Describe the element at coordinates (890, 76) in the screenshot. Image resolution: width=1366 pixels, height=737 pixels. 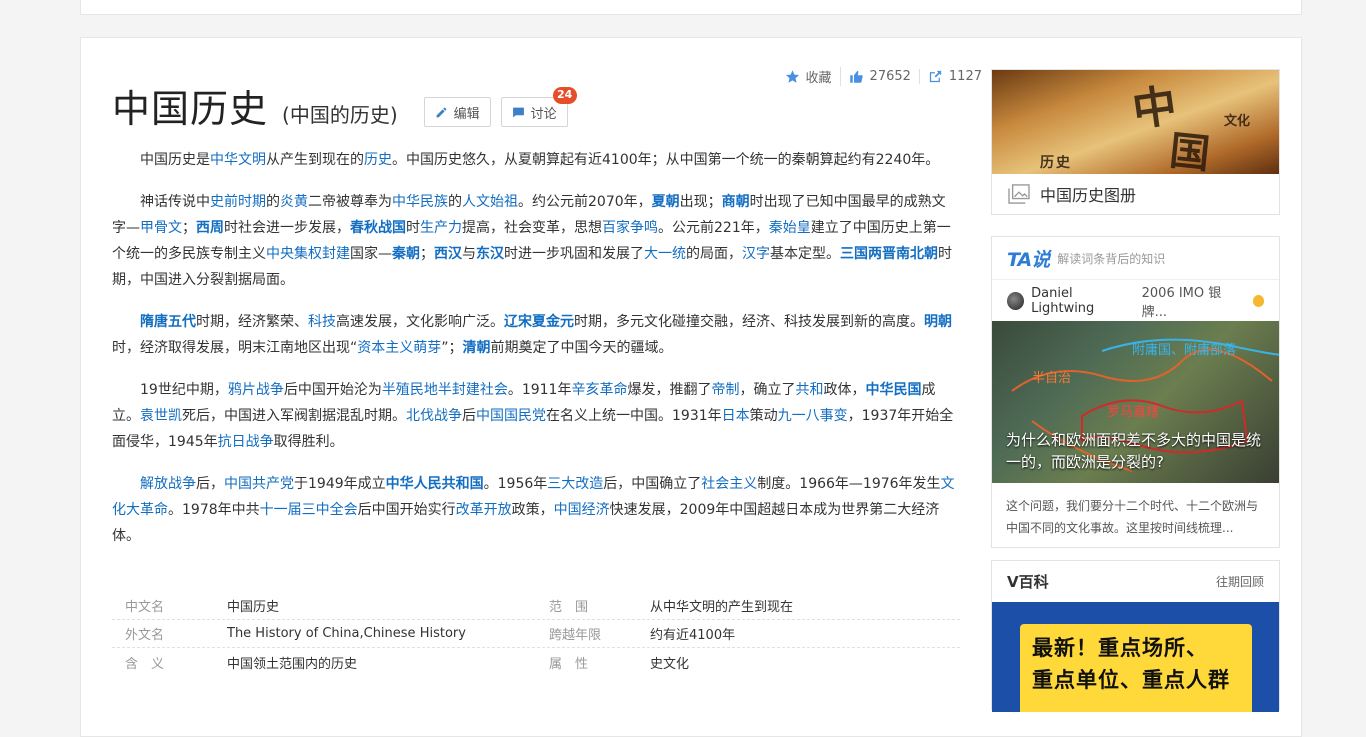
I see `like-count: 27652` at that location.